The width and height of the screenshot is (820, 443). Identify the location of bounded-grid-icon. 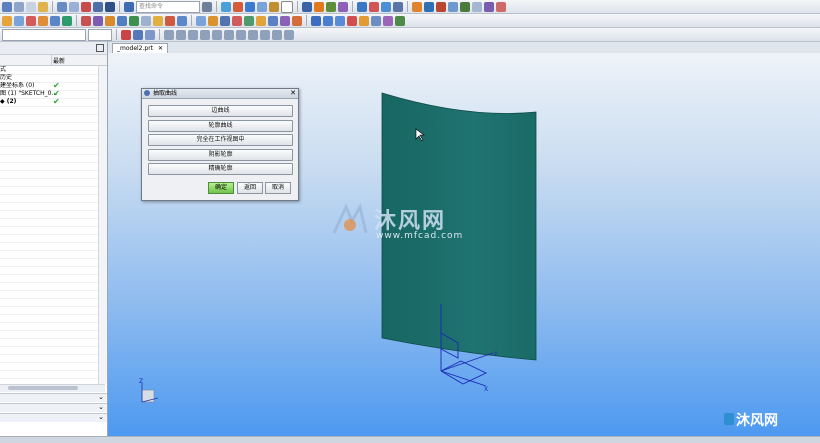
(277, 34).